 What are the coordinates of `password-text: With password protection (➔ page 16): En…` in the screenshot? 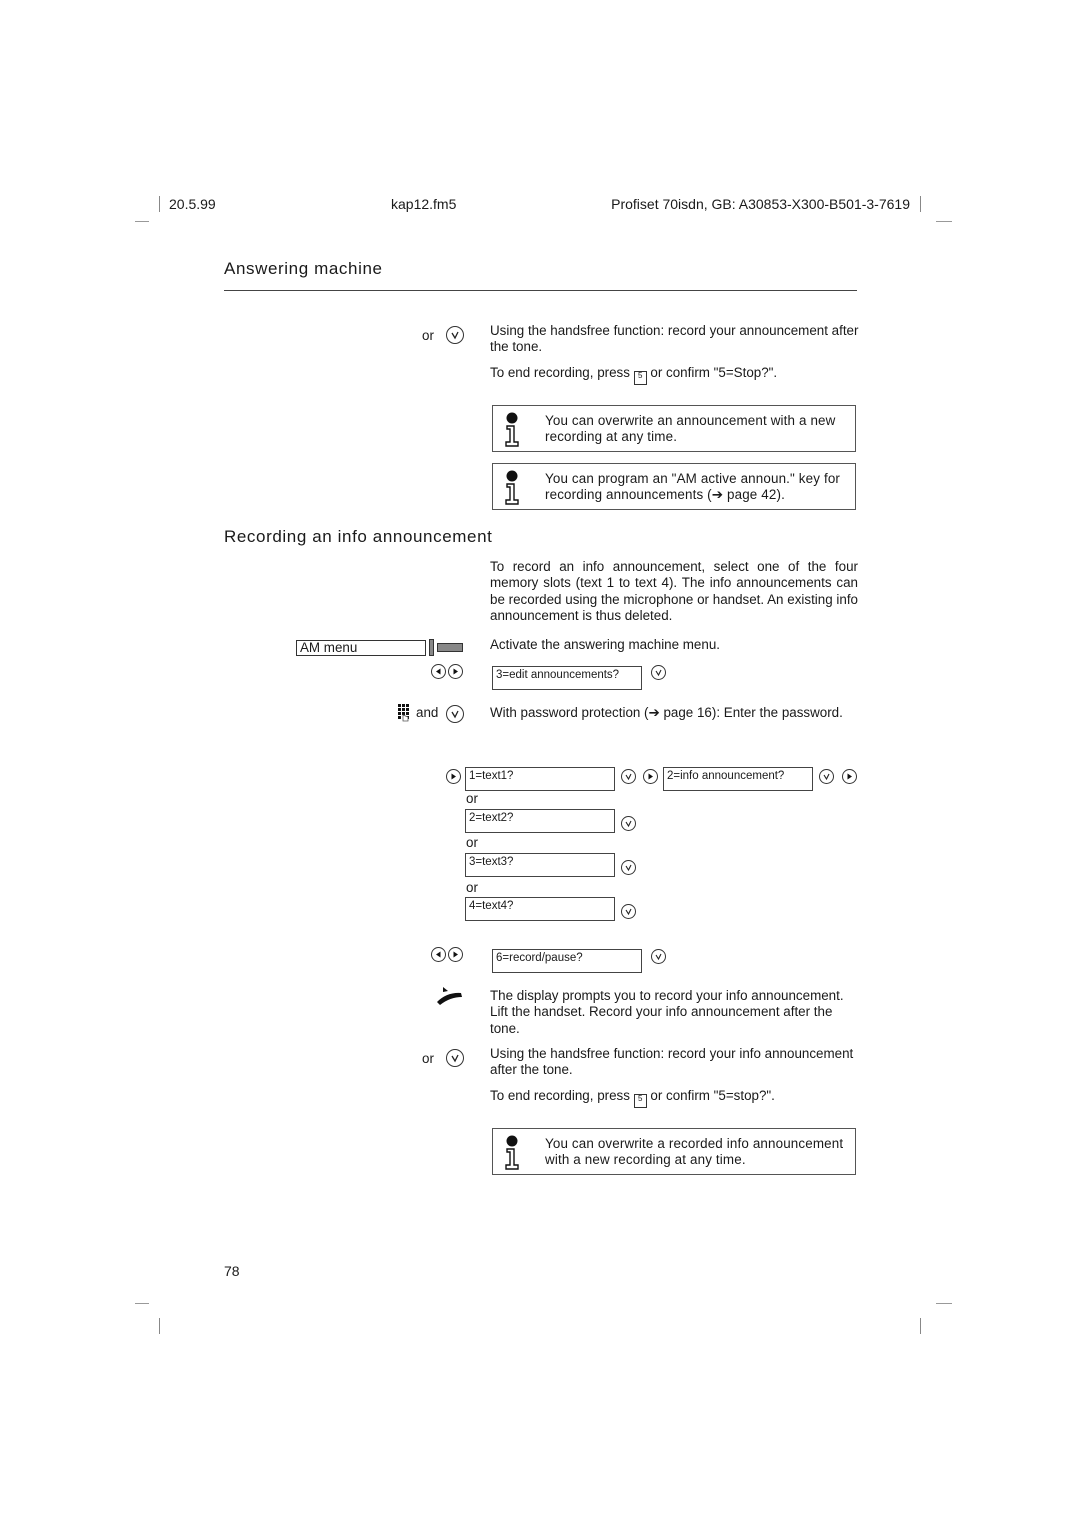 It's located at (666, 712).